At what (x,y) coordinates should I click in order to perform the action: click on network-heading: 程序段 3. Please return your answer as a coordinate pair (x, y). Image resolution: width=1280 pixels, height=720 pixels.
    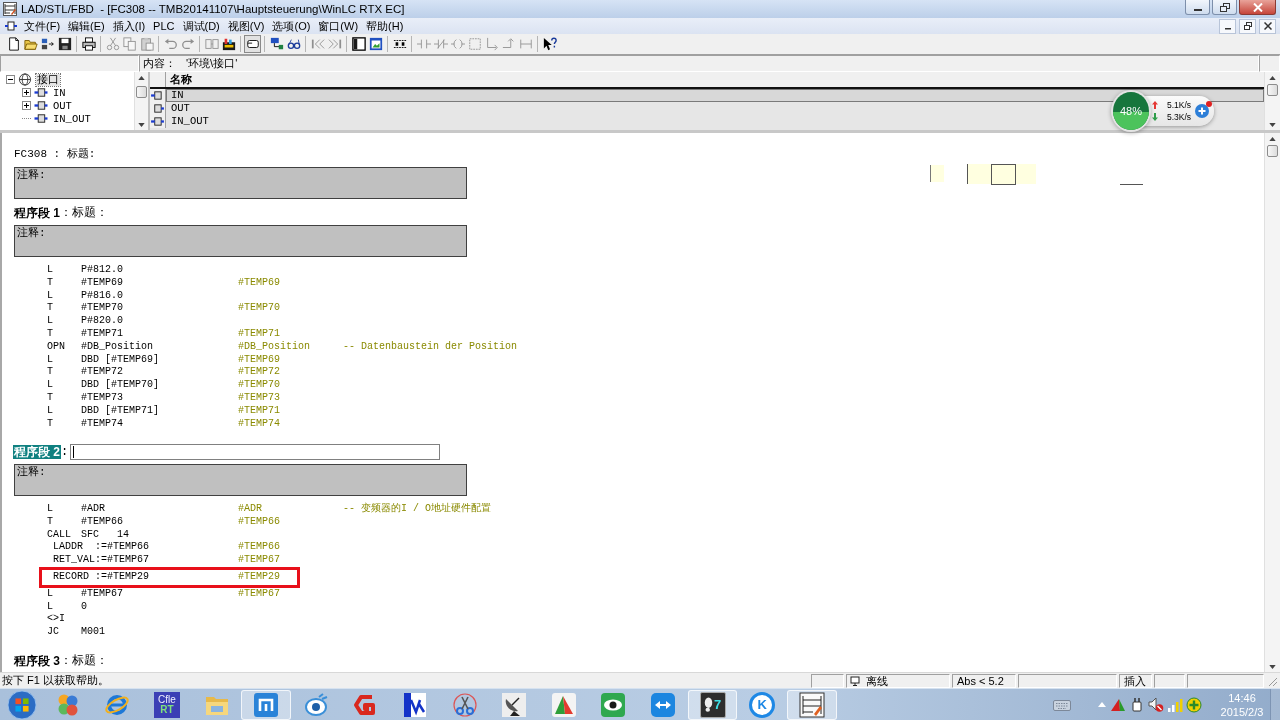
    Looking at the image, I should click on (37, 660).